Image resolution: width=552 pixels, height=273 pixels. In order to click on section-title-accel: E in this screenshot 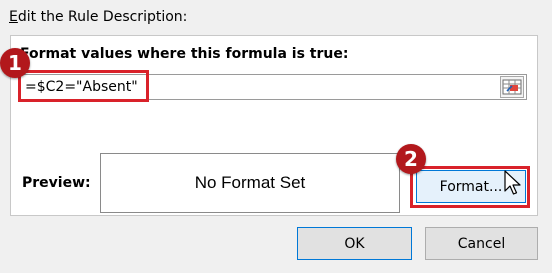, I will do `click(13, 17)`.